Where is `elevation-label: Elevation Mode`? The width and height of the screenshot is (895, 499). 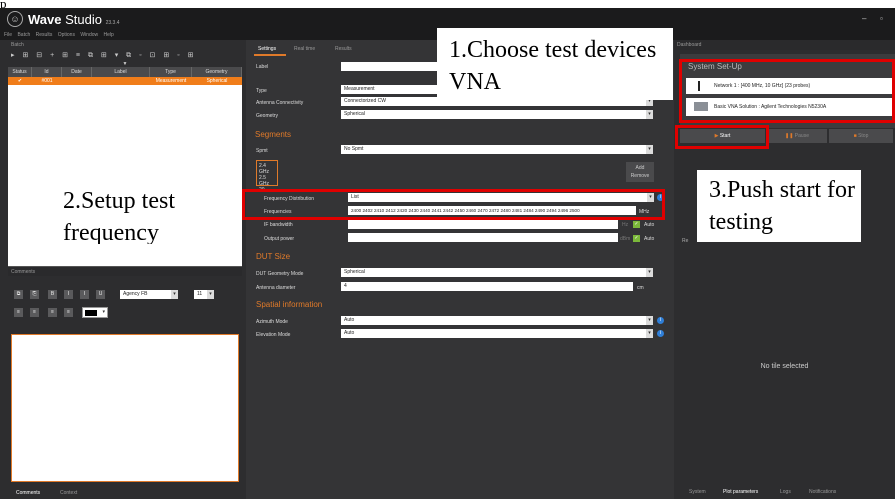
elevation-label: Elevation Mode is located at coordinates (273, 335).